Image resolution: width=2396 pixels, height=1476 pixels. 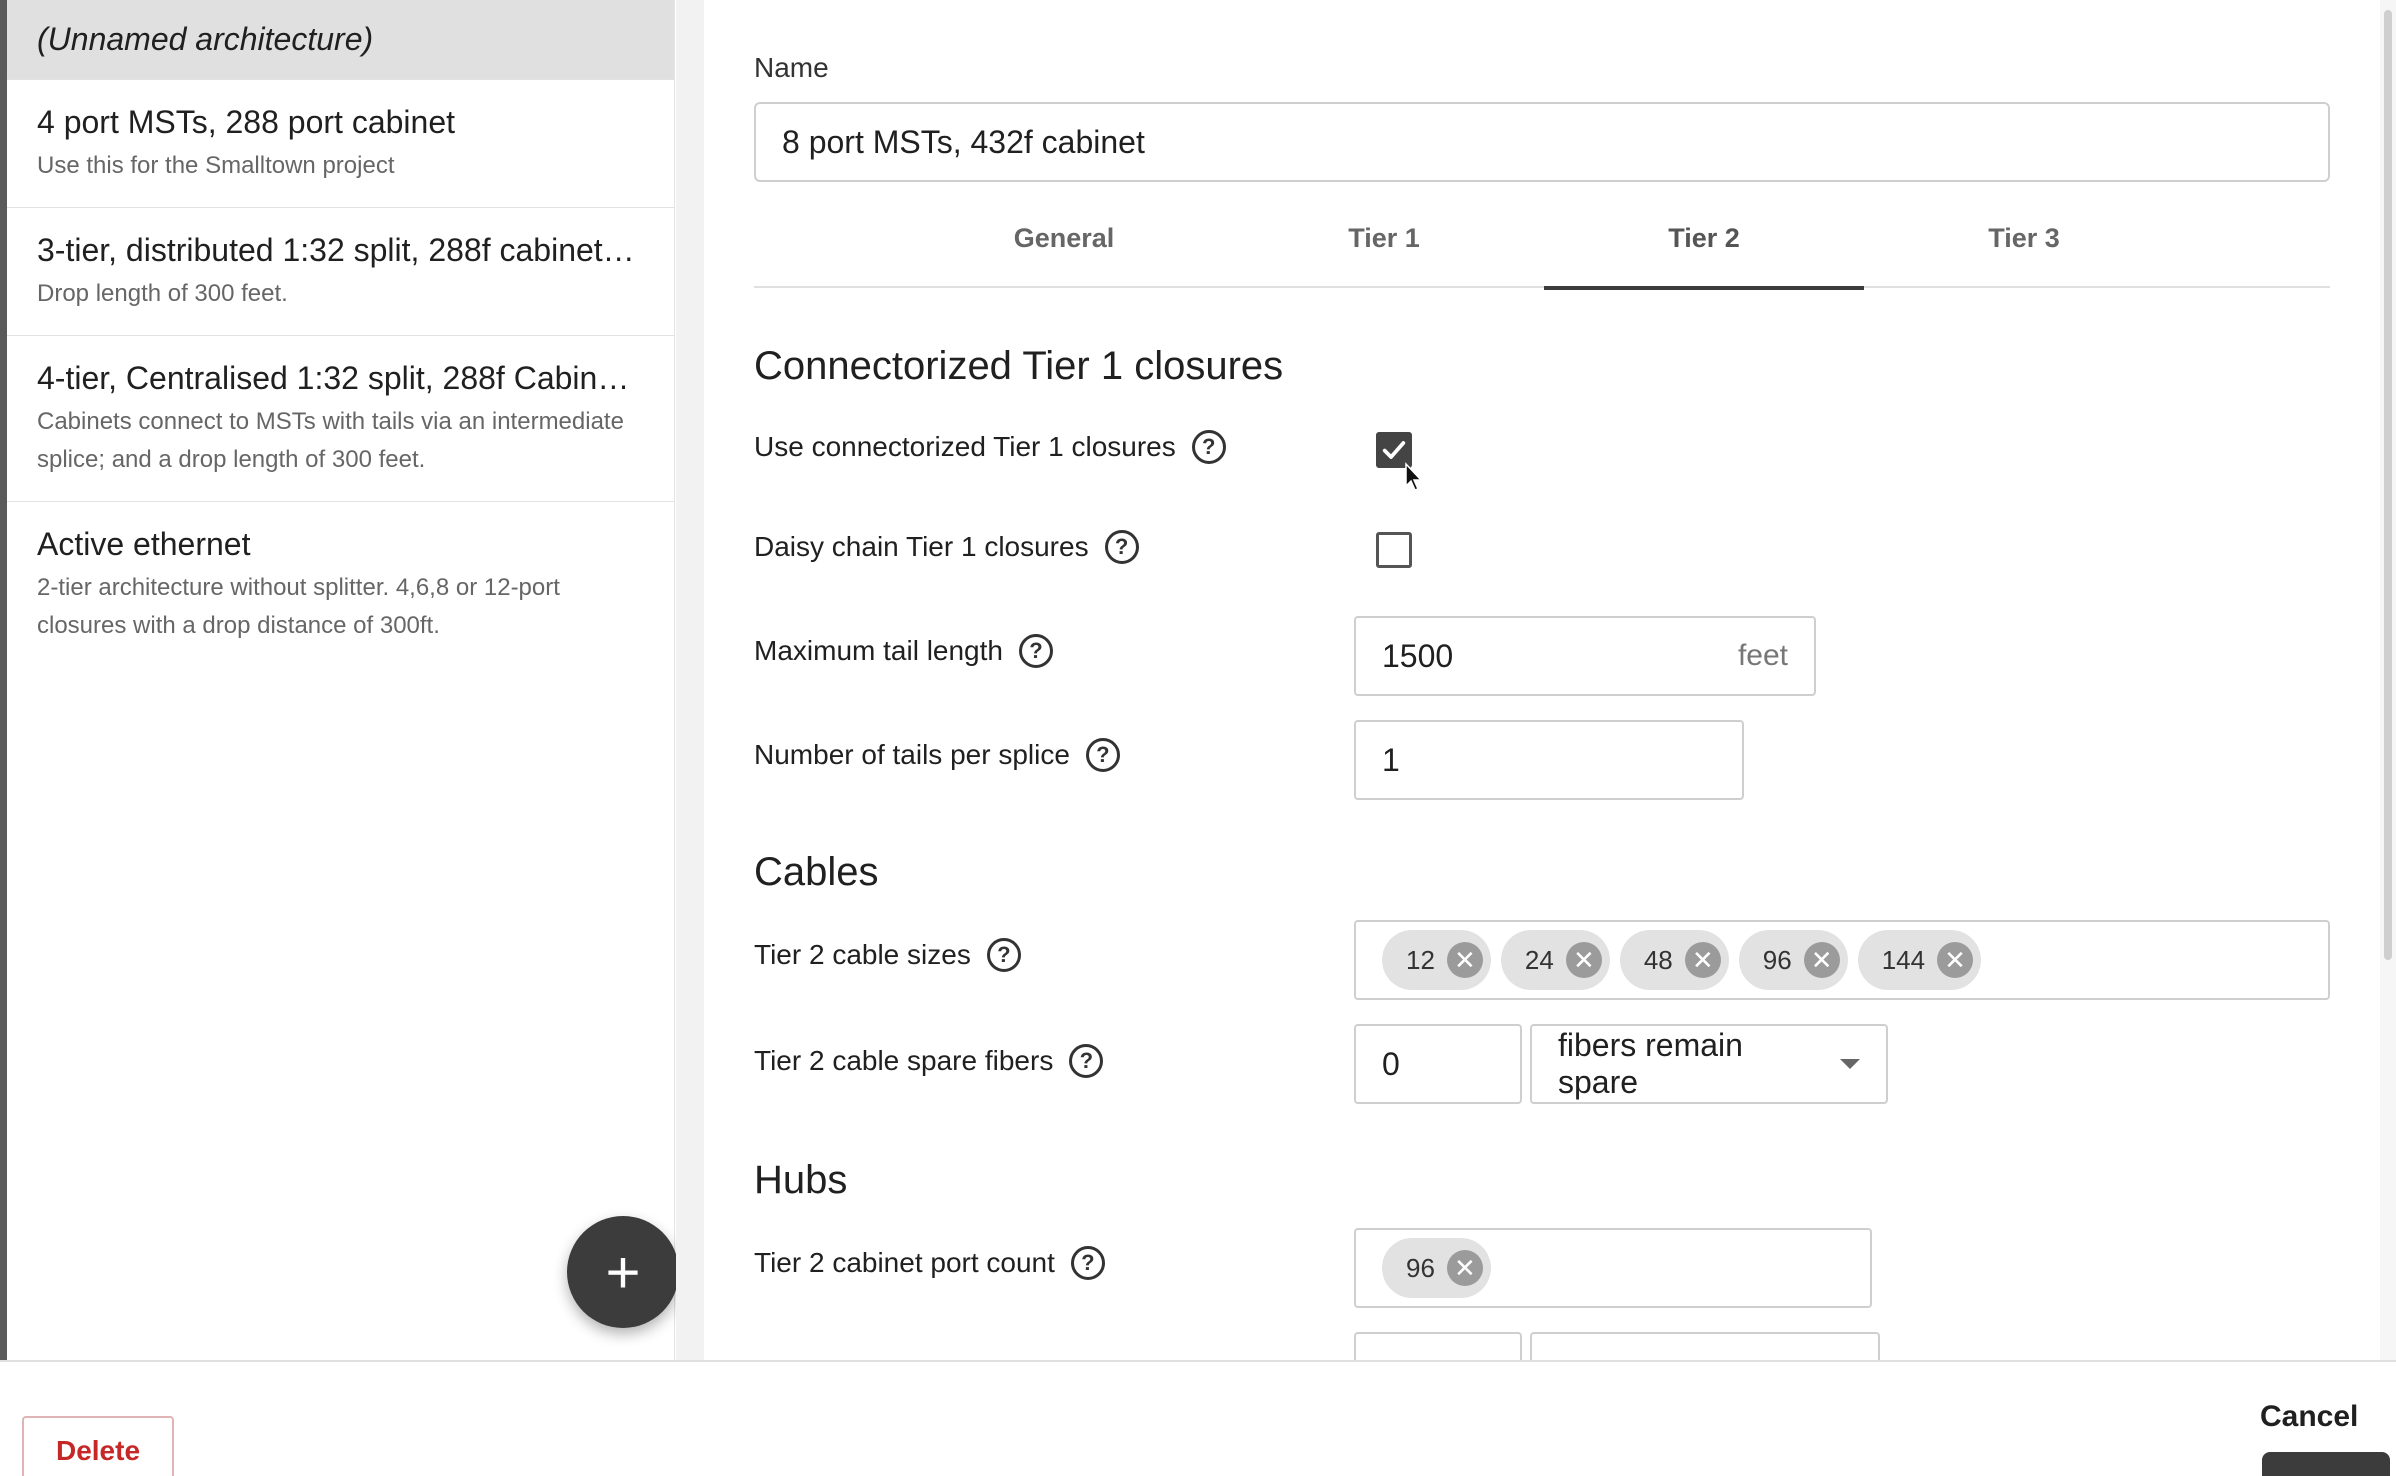 What do you see at coordinates (1438, 1064) in the screenshot?
I see `spare-fibers-input: 0` at bounding box center [1438, 1064].